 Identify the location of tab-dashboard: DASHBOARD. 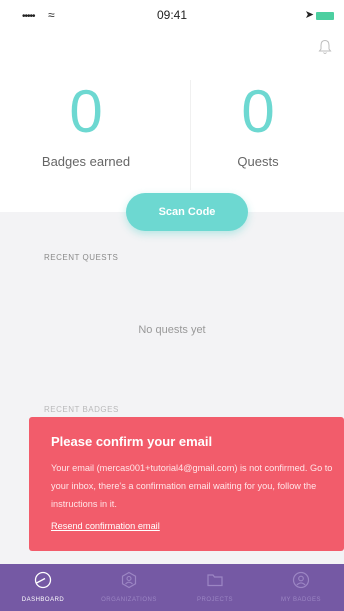
(43, 587).